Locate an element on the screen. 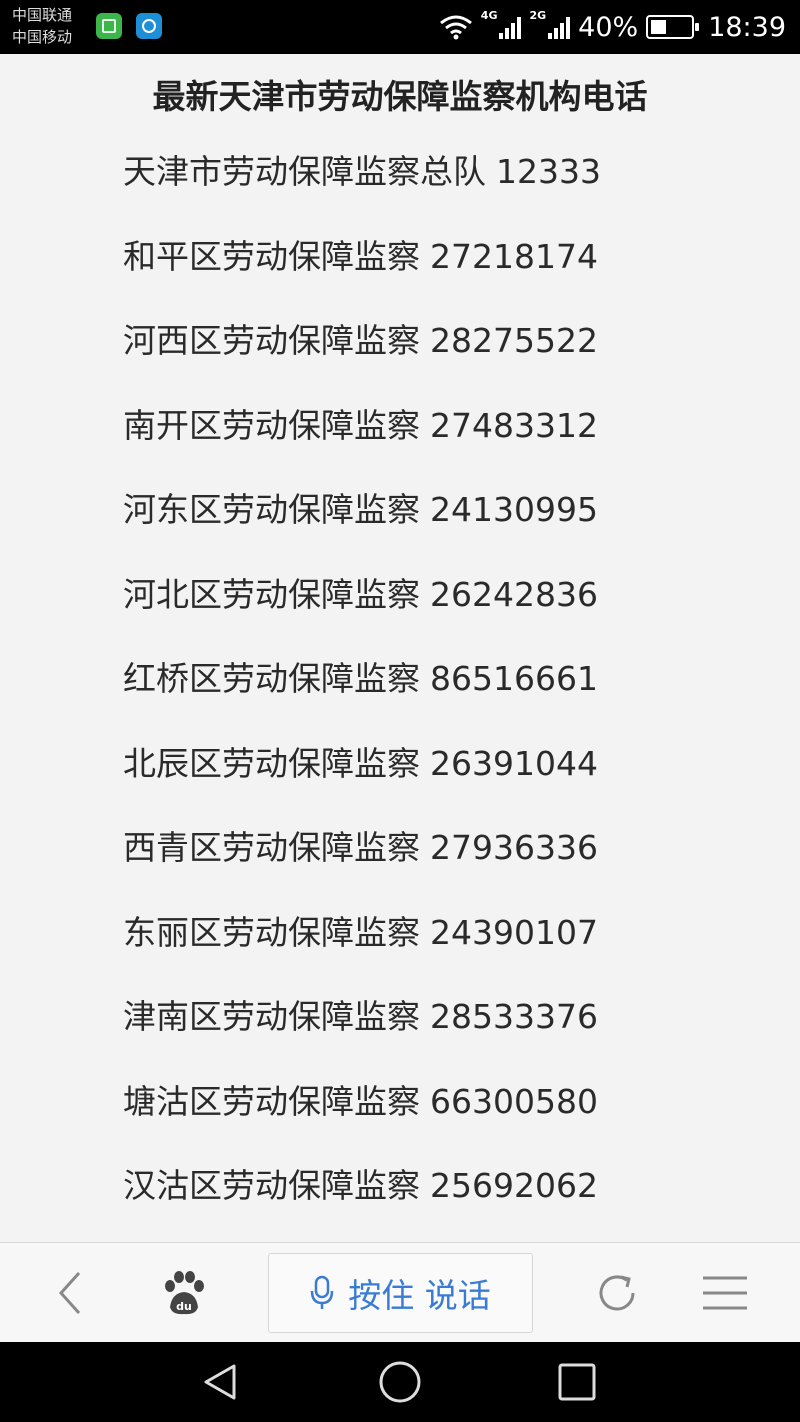 This screenshot has width=800, height=1422. list-item: 北辰区劳动保障监察 26391044 is located at coordinates (362, 784).